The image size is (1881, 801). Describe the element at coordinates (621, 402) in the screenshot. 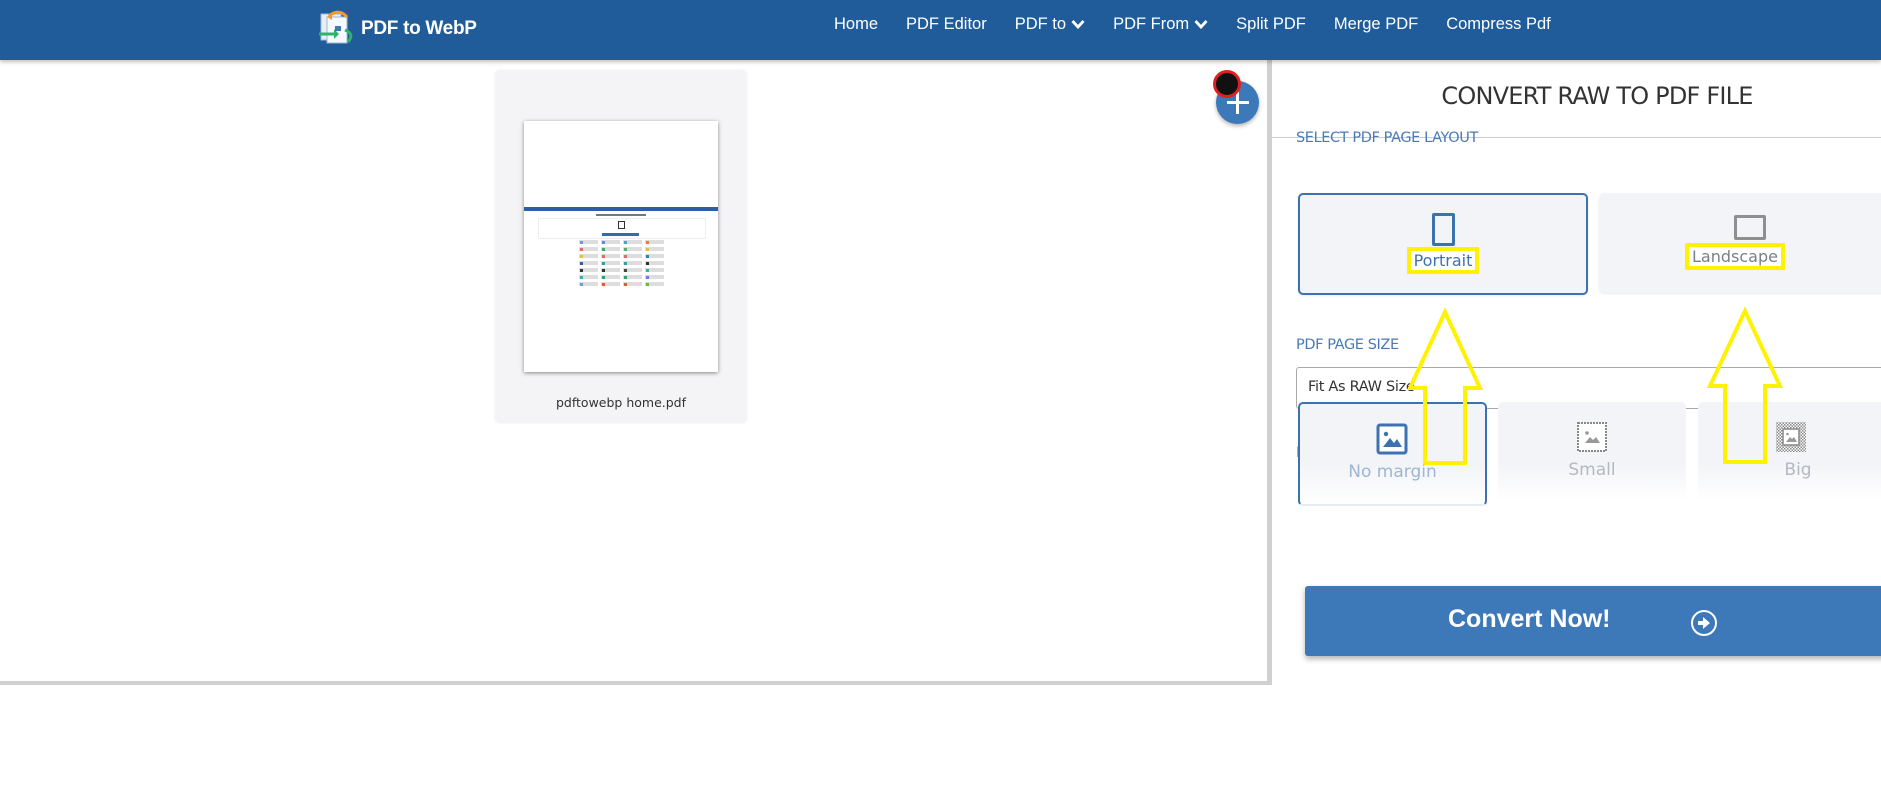

I see `file-name: pdftowebp home.pdf` at that location.